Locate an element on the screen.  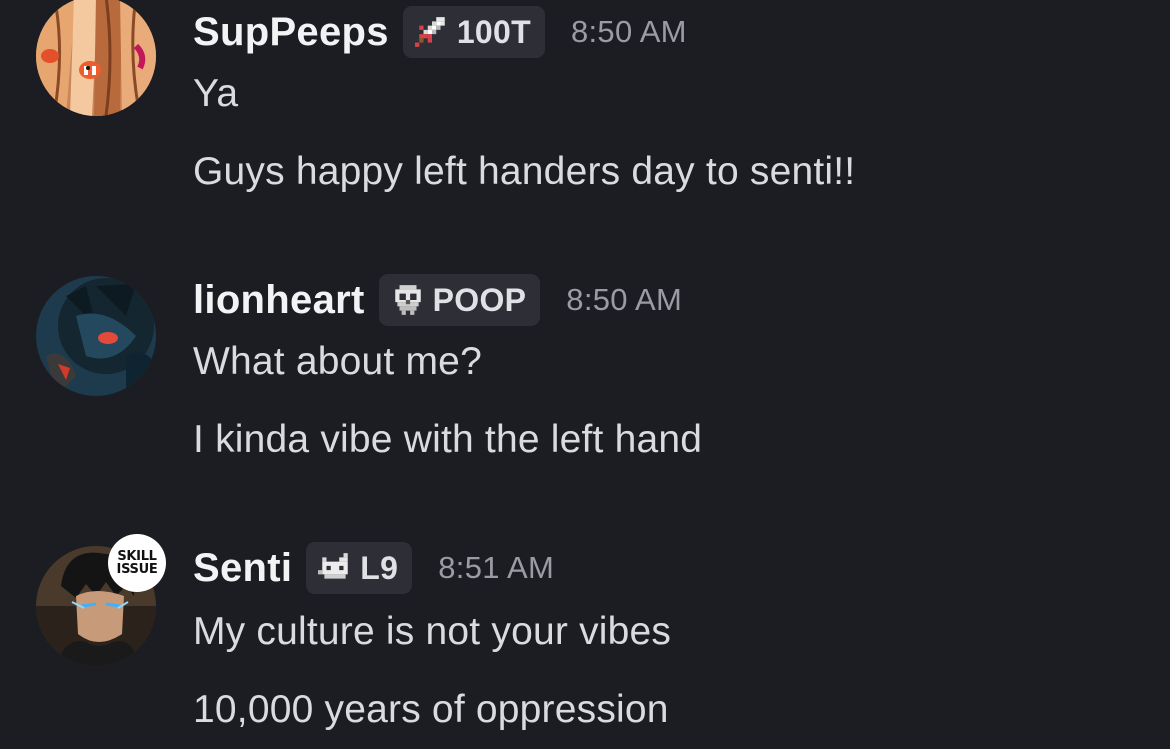
timestamp: 8:51 AM is located at coordinates (496, 567).